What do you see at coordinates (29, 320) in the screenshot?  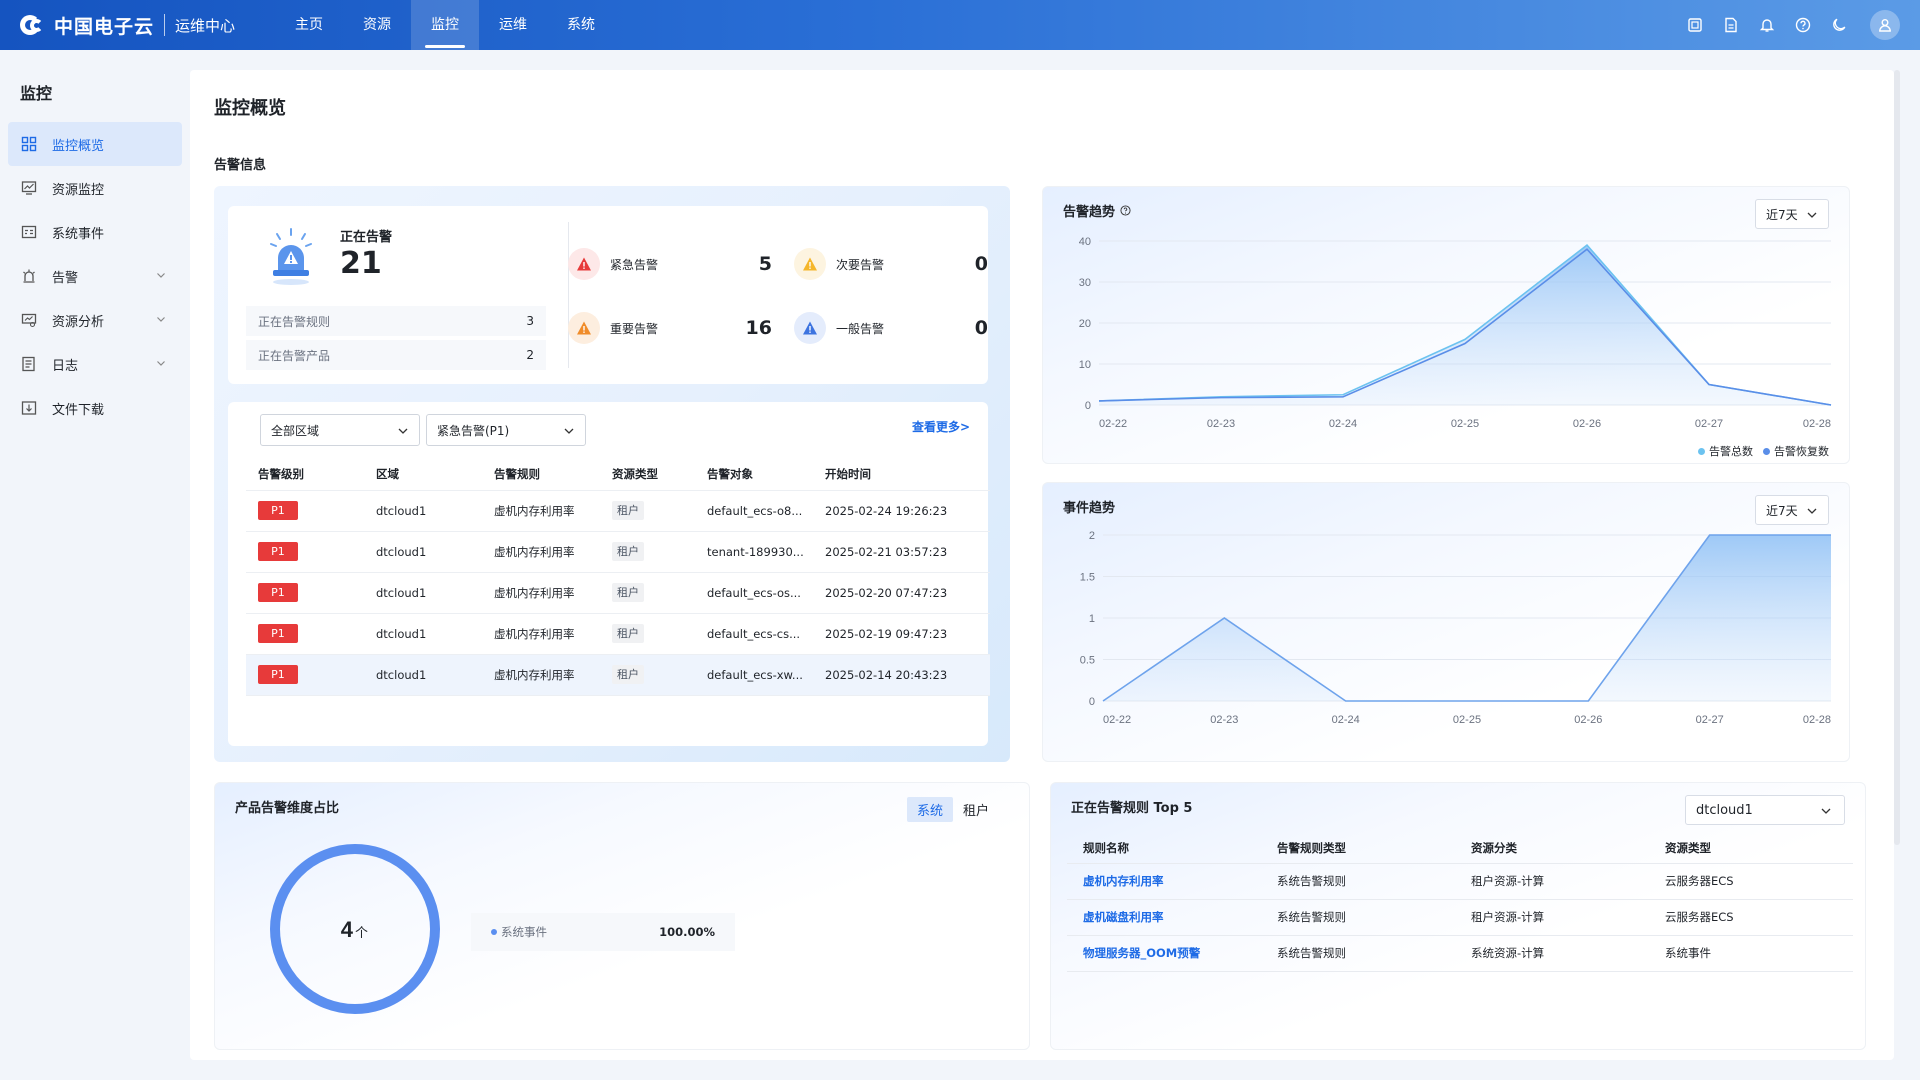 I see `analysis-icon` at bounding box center [29, 320].